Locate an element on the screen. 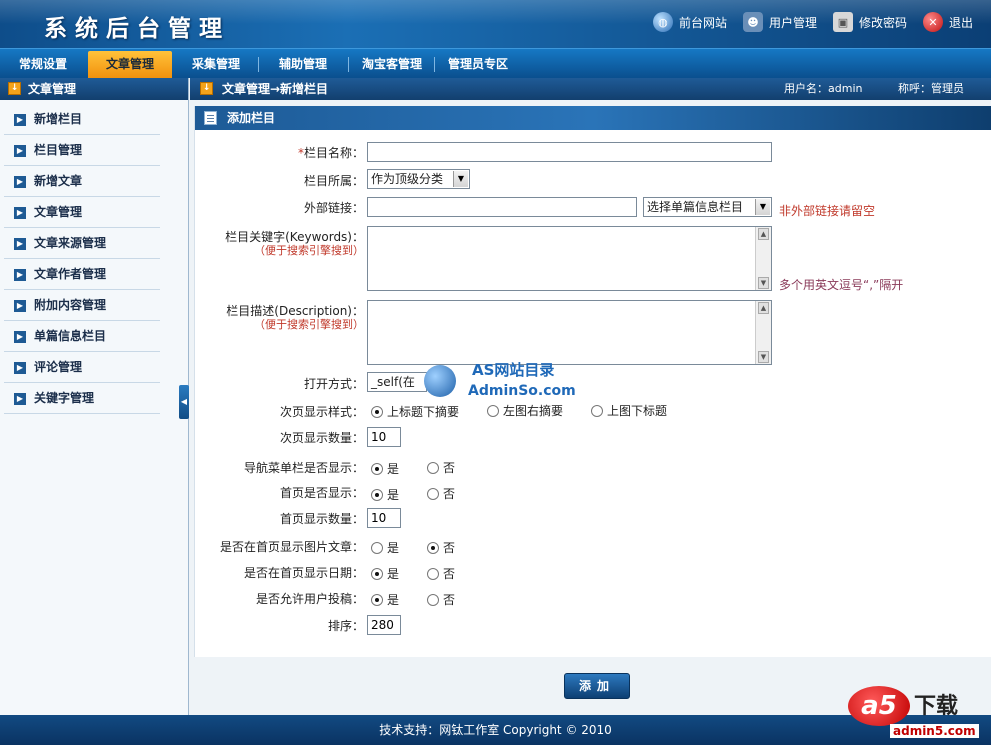  change-password-link: ▣ 修改密码 is located at coordinates (869, 22).